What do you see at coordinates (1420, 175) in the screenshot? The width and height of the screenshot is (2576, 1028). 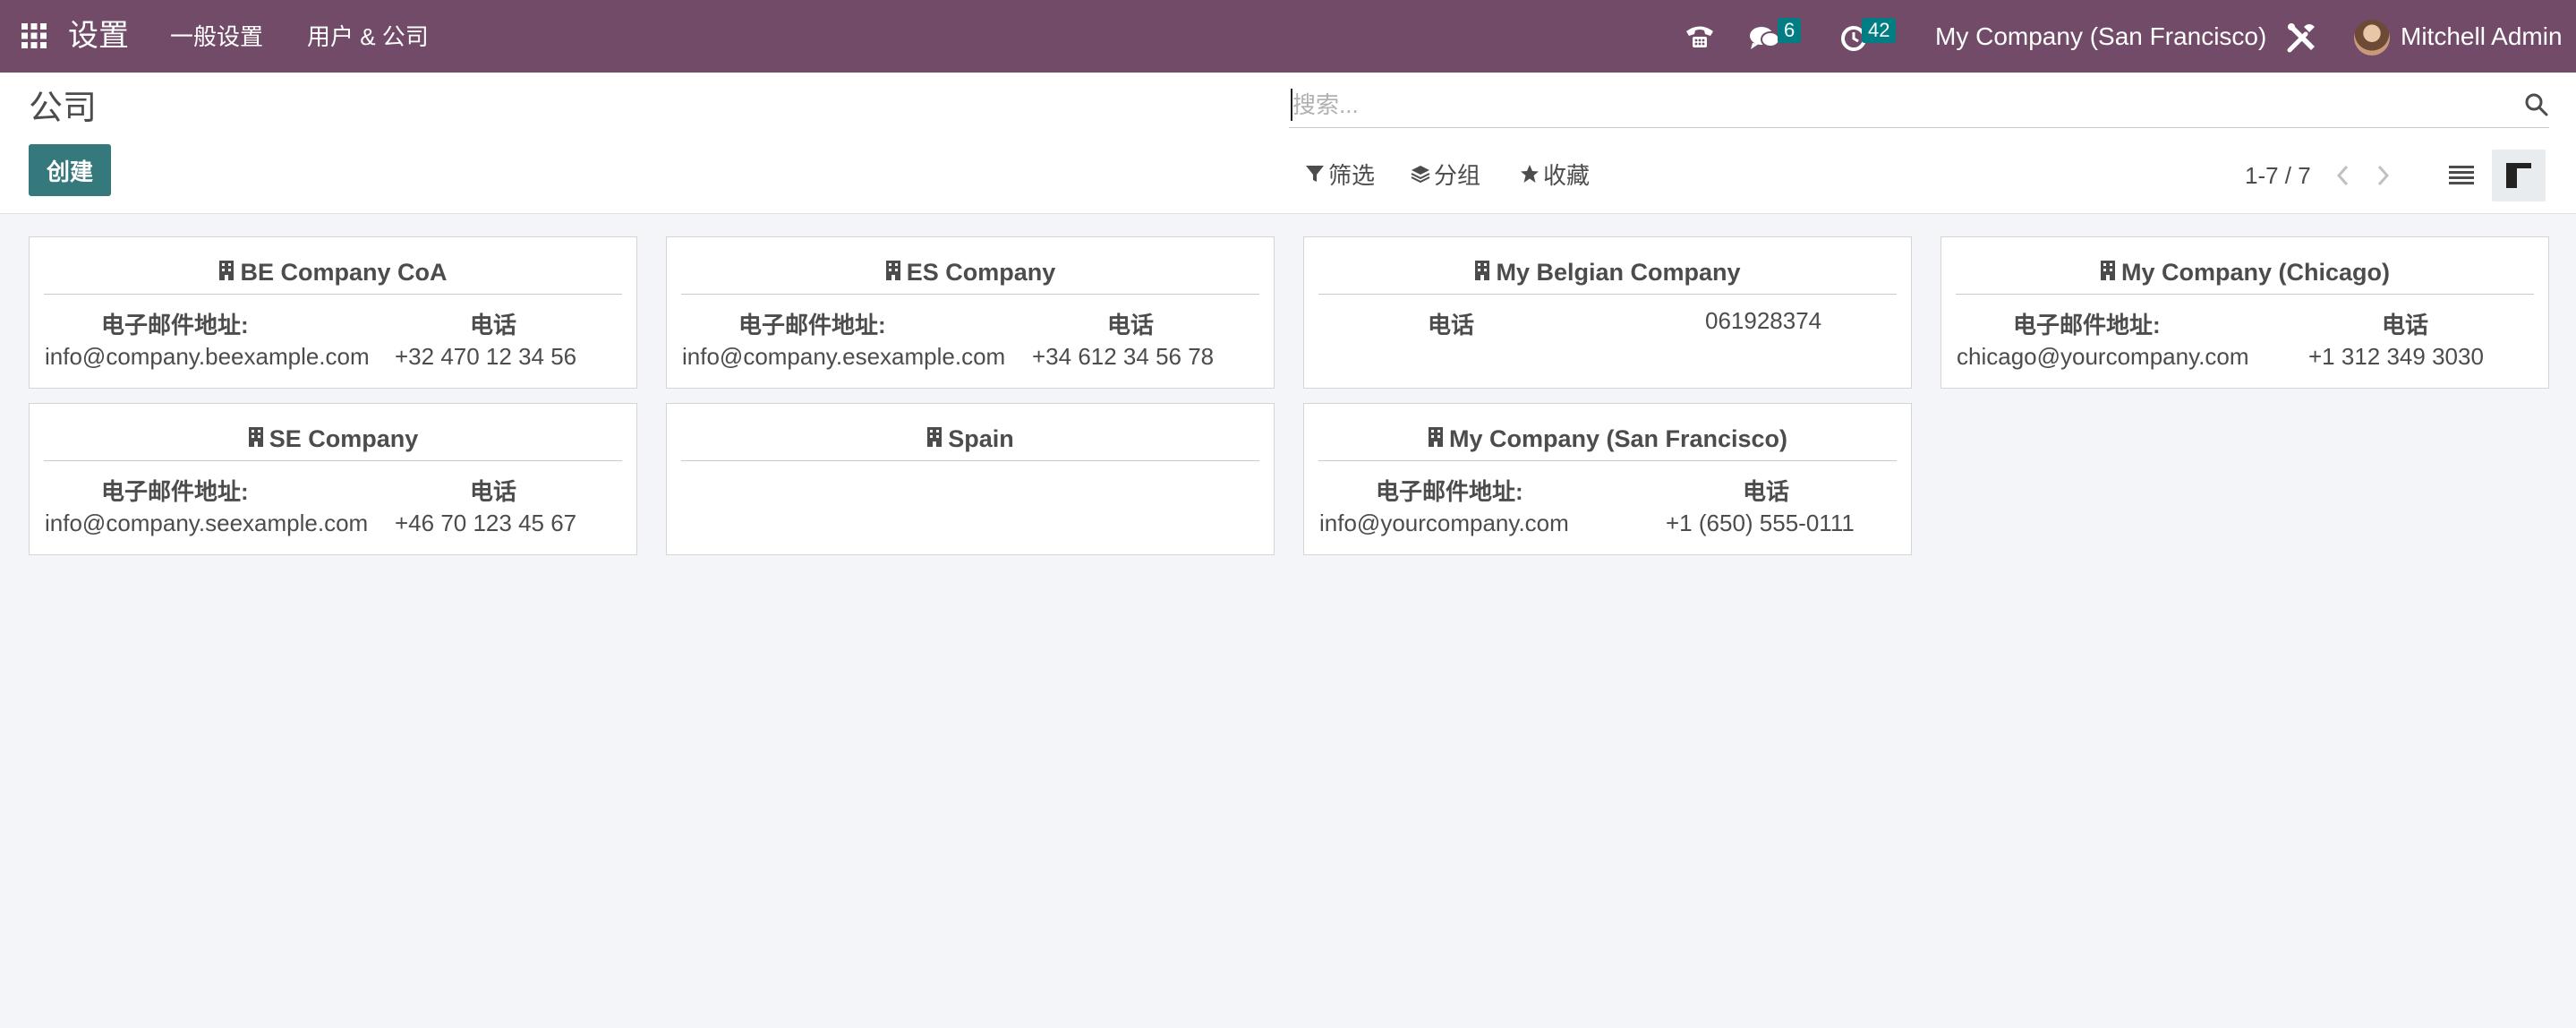 I see `layers-icon` at bounding box center [1420, 175].